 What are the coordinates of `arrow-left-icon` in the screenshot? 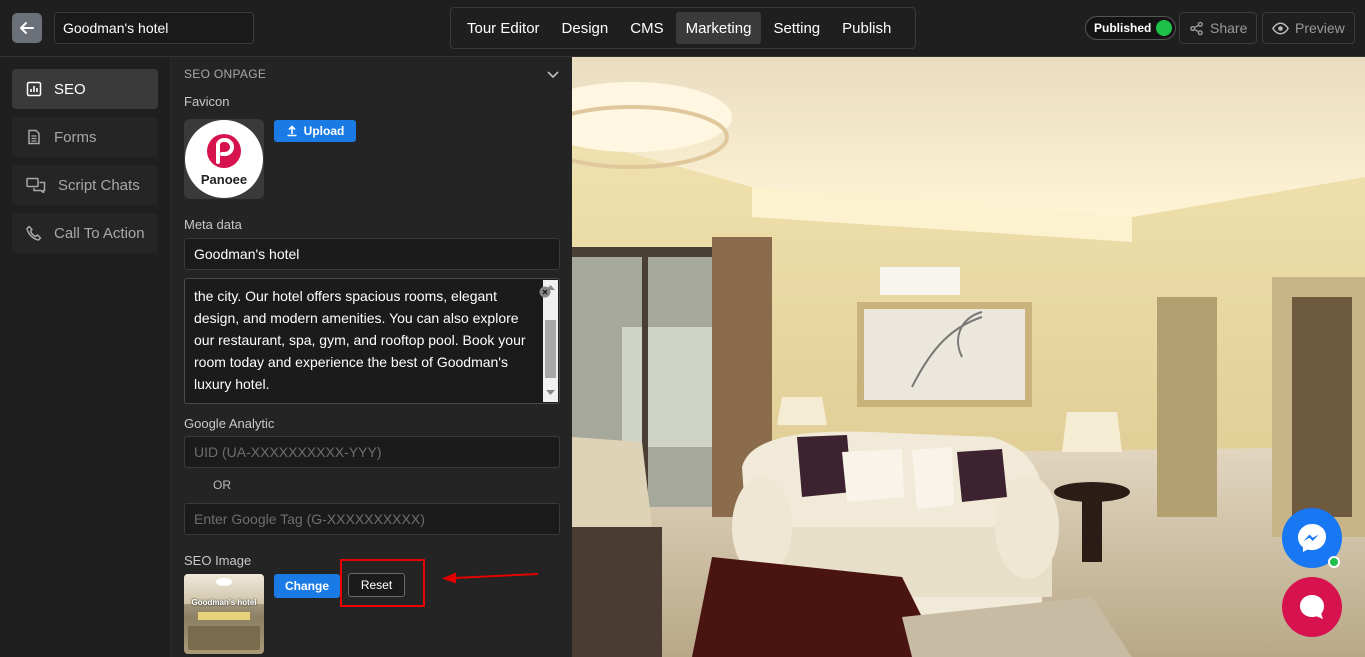 It's located at (27, 28).